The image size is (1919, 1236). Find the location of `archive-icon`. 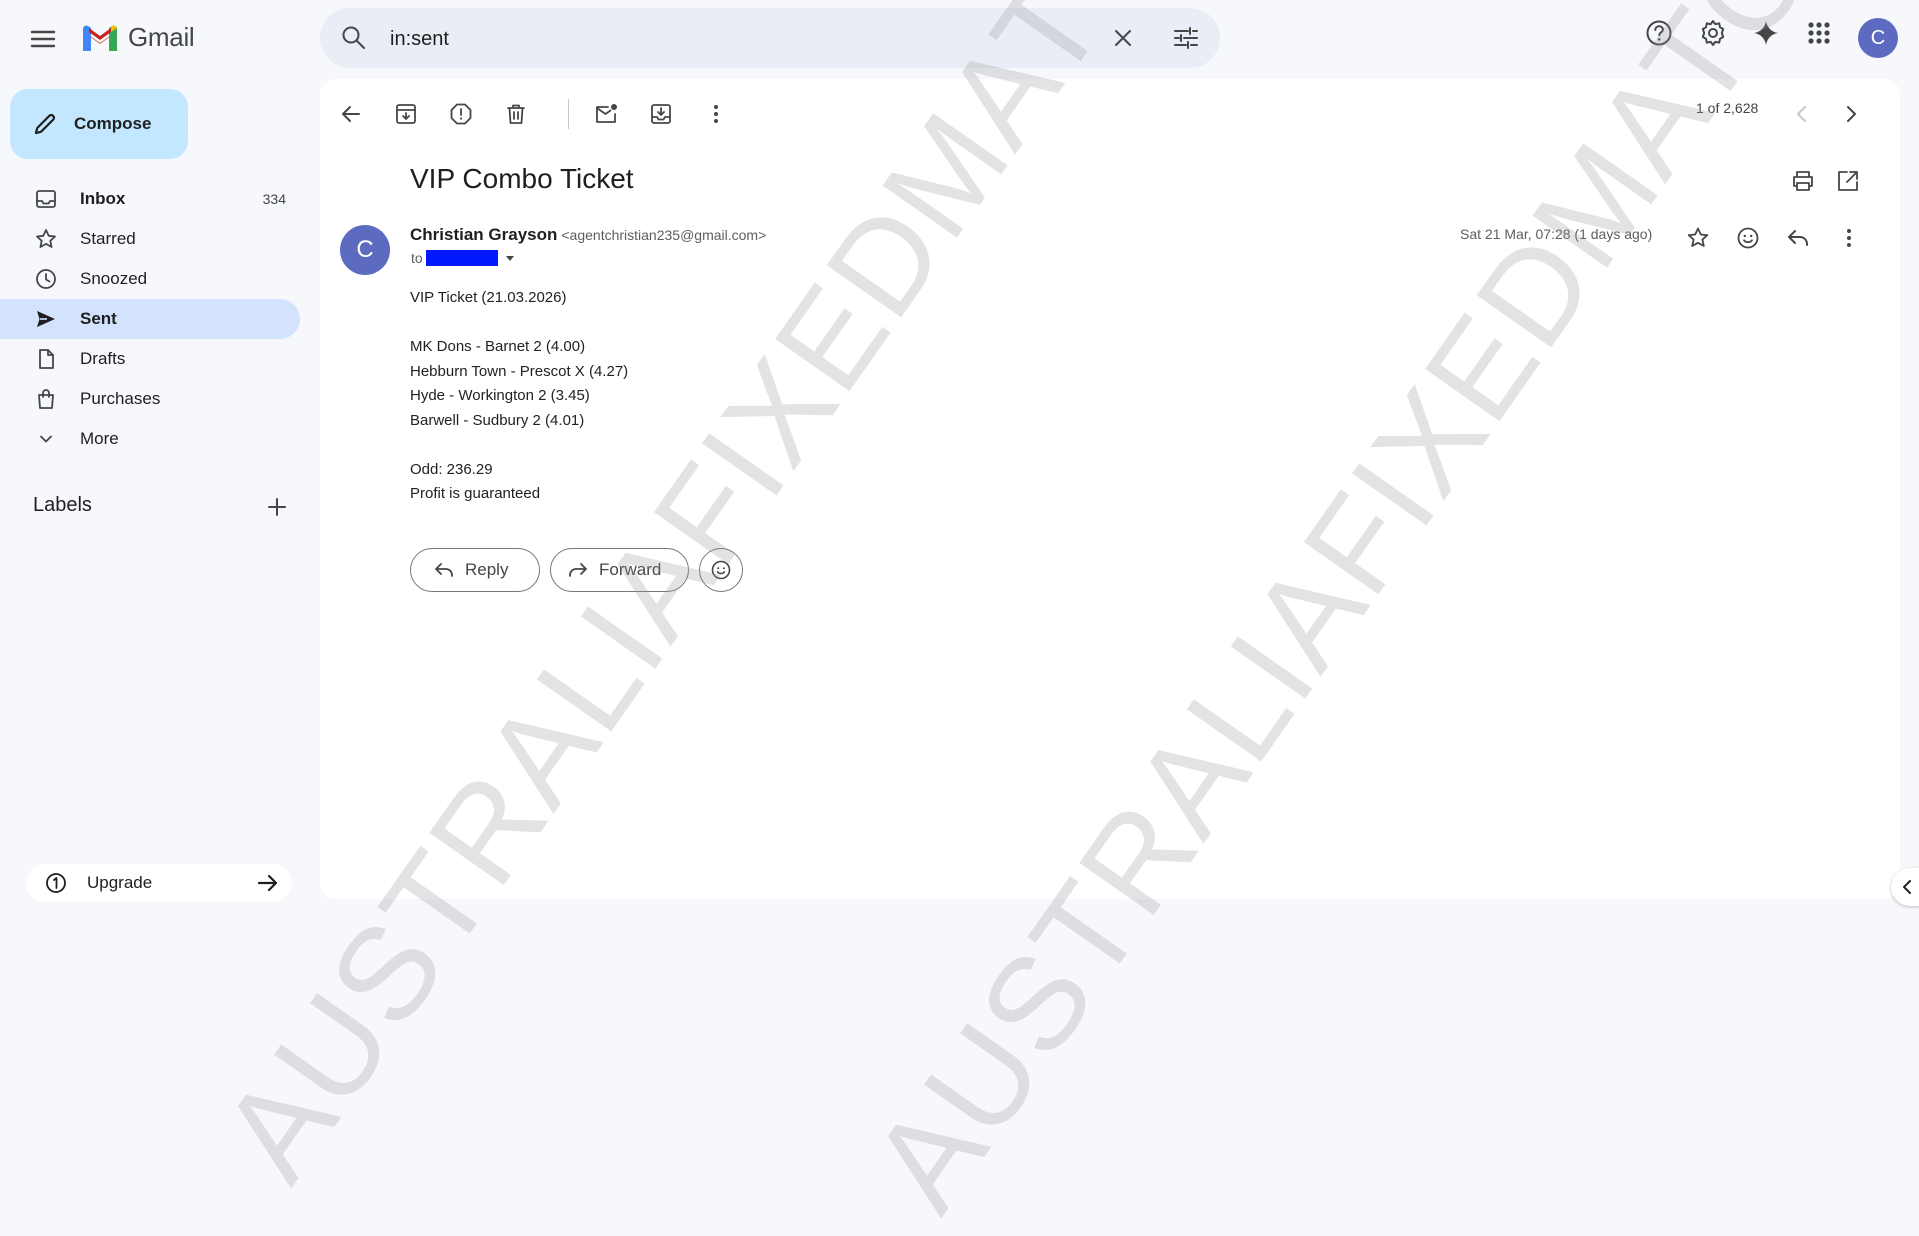

archive-icon is located at coordinates (406, 114).